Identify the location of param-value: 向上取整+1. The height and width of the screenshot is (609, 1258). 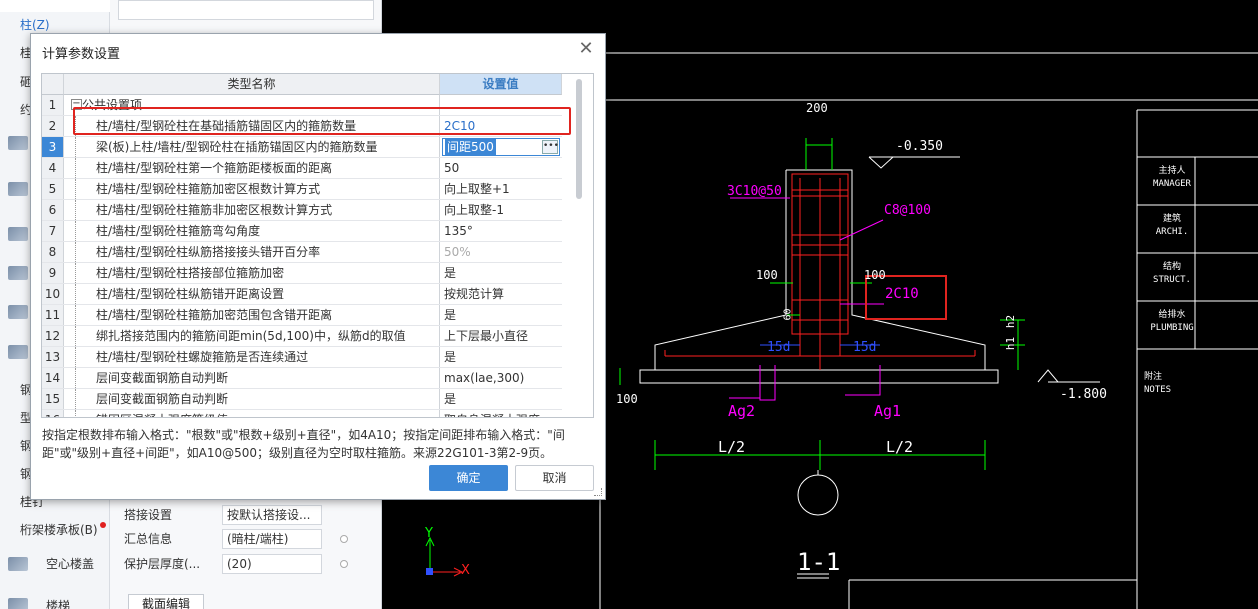
(501, 189).